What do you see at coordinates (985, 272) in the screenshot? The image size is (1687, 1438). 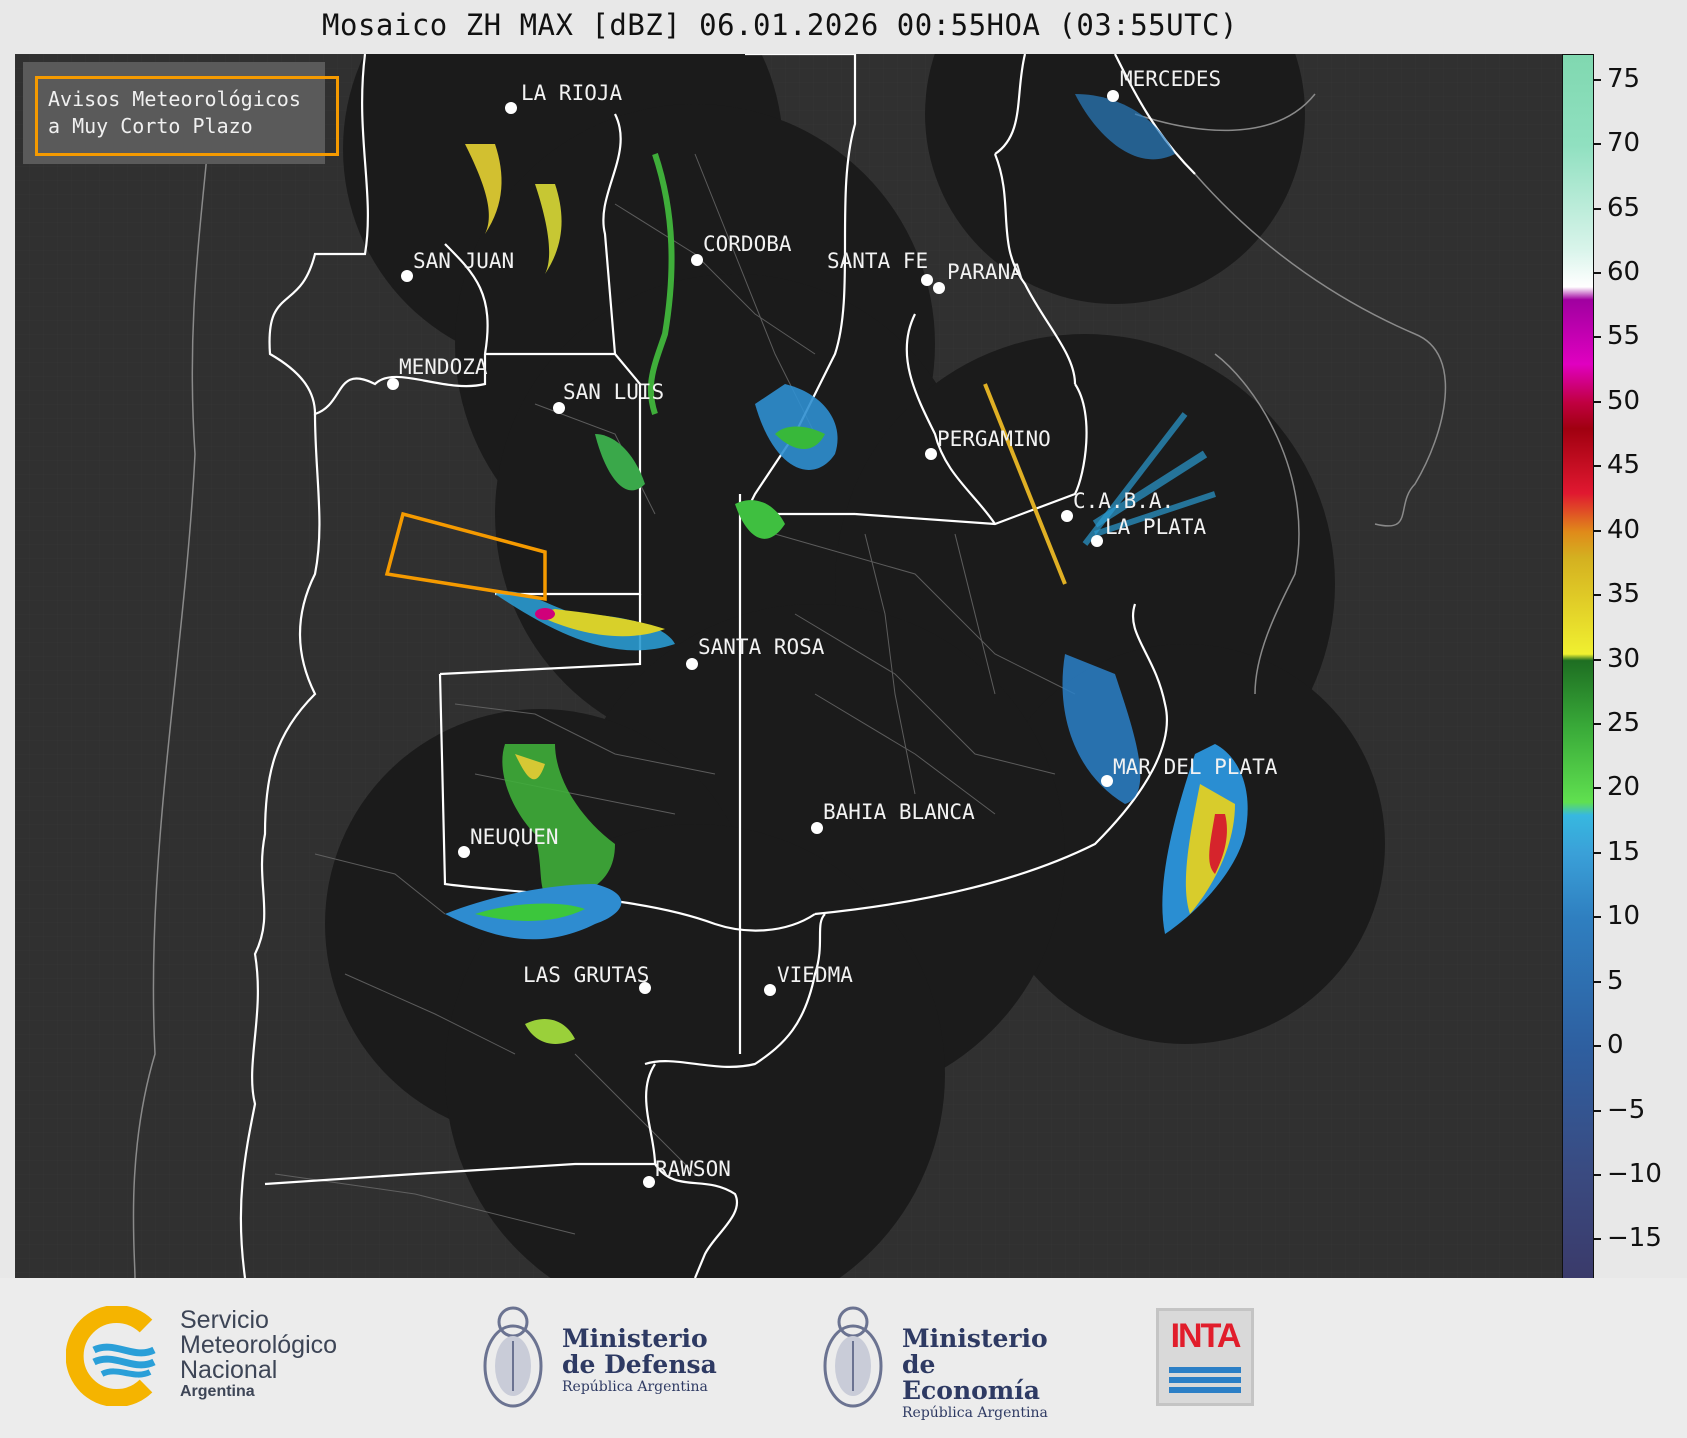 I see `svg-text: PARANA` at bounding box center [985, 272].